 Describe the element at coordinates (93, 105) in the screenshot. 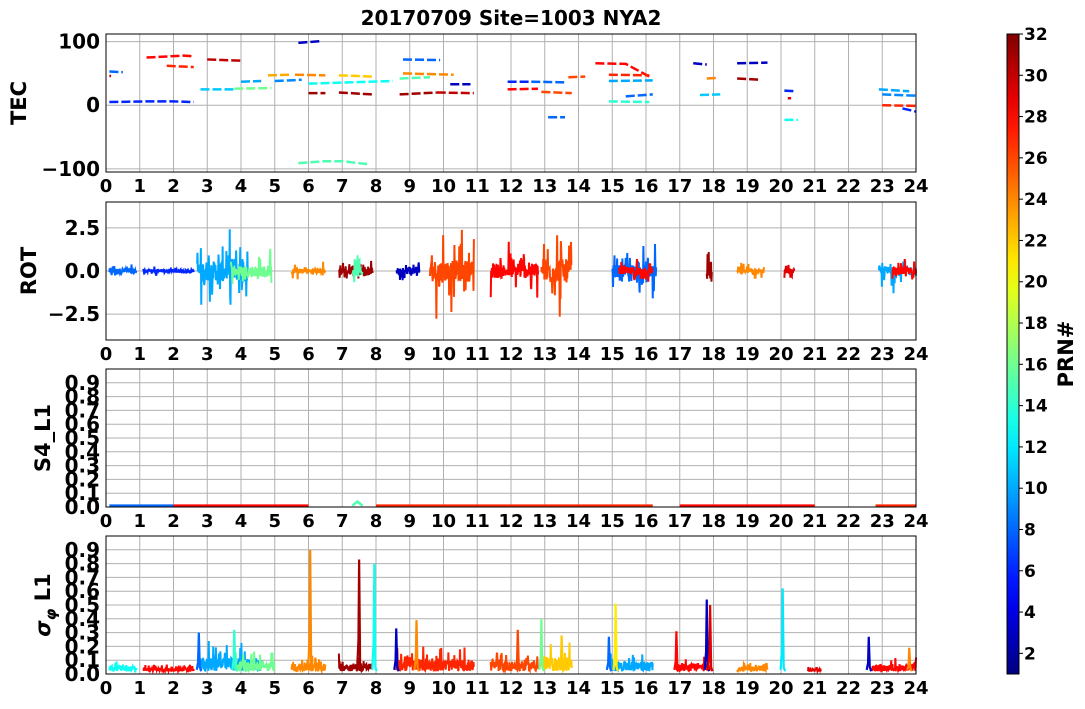

I see `y-tick-label: 0` at that location.